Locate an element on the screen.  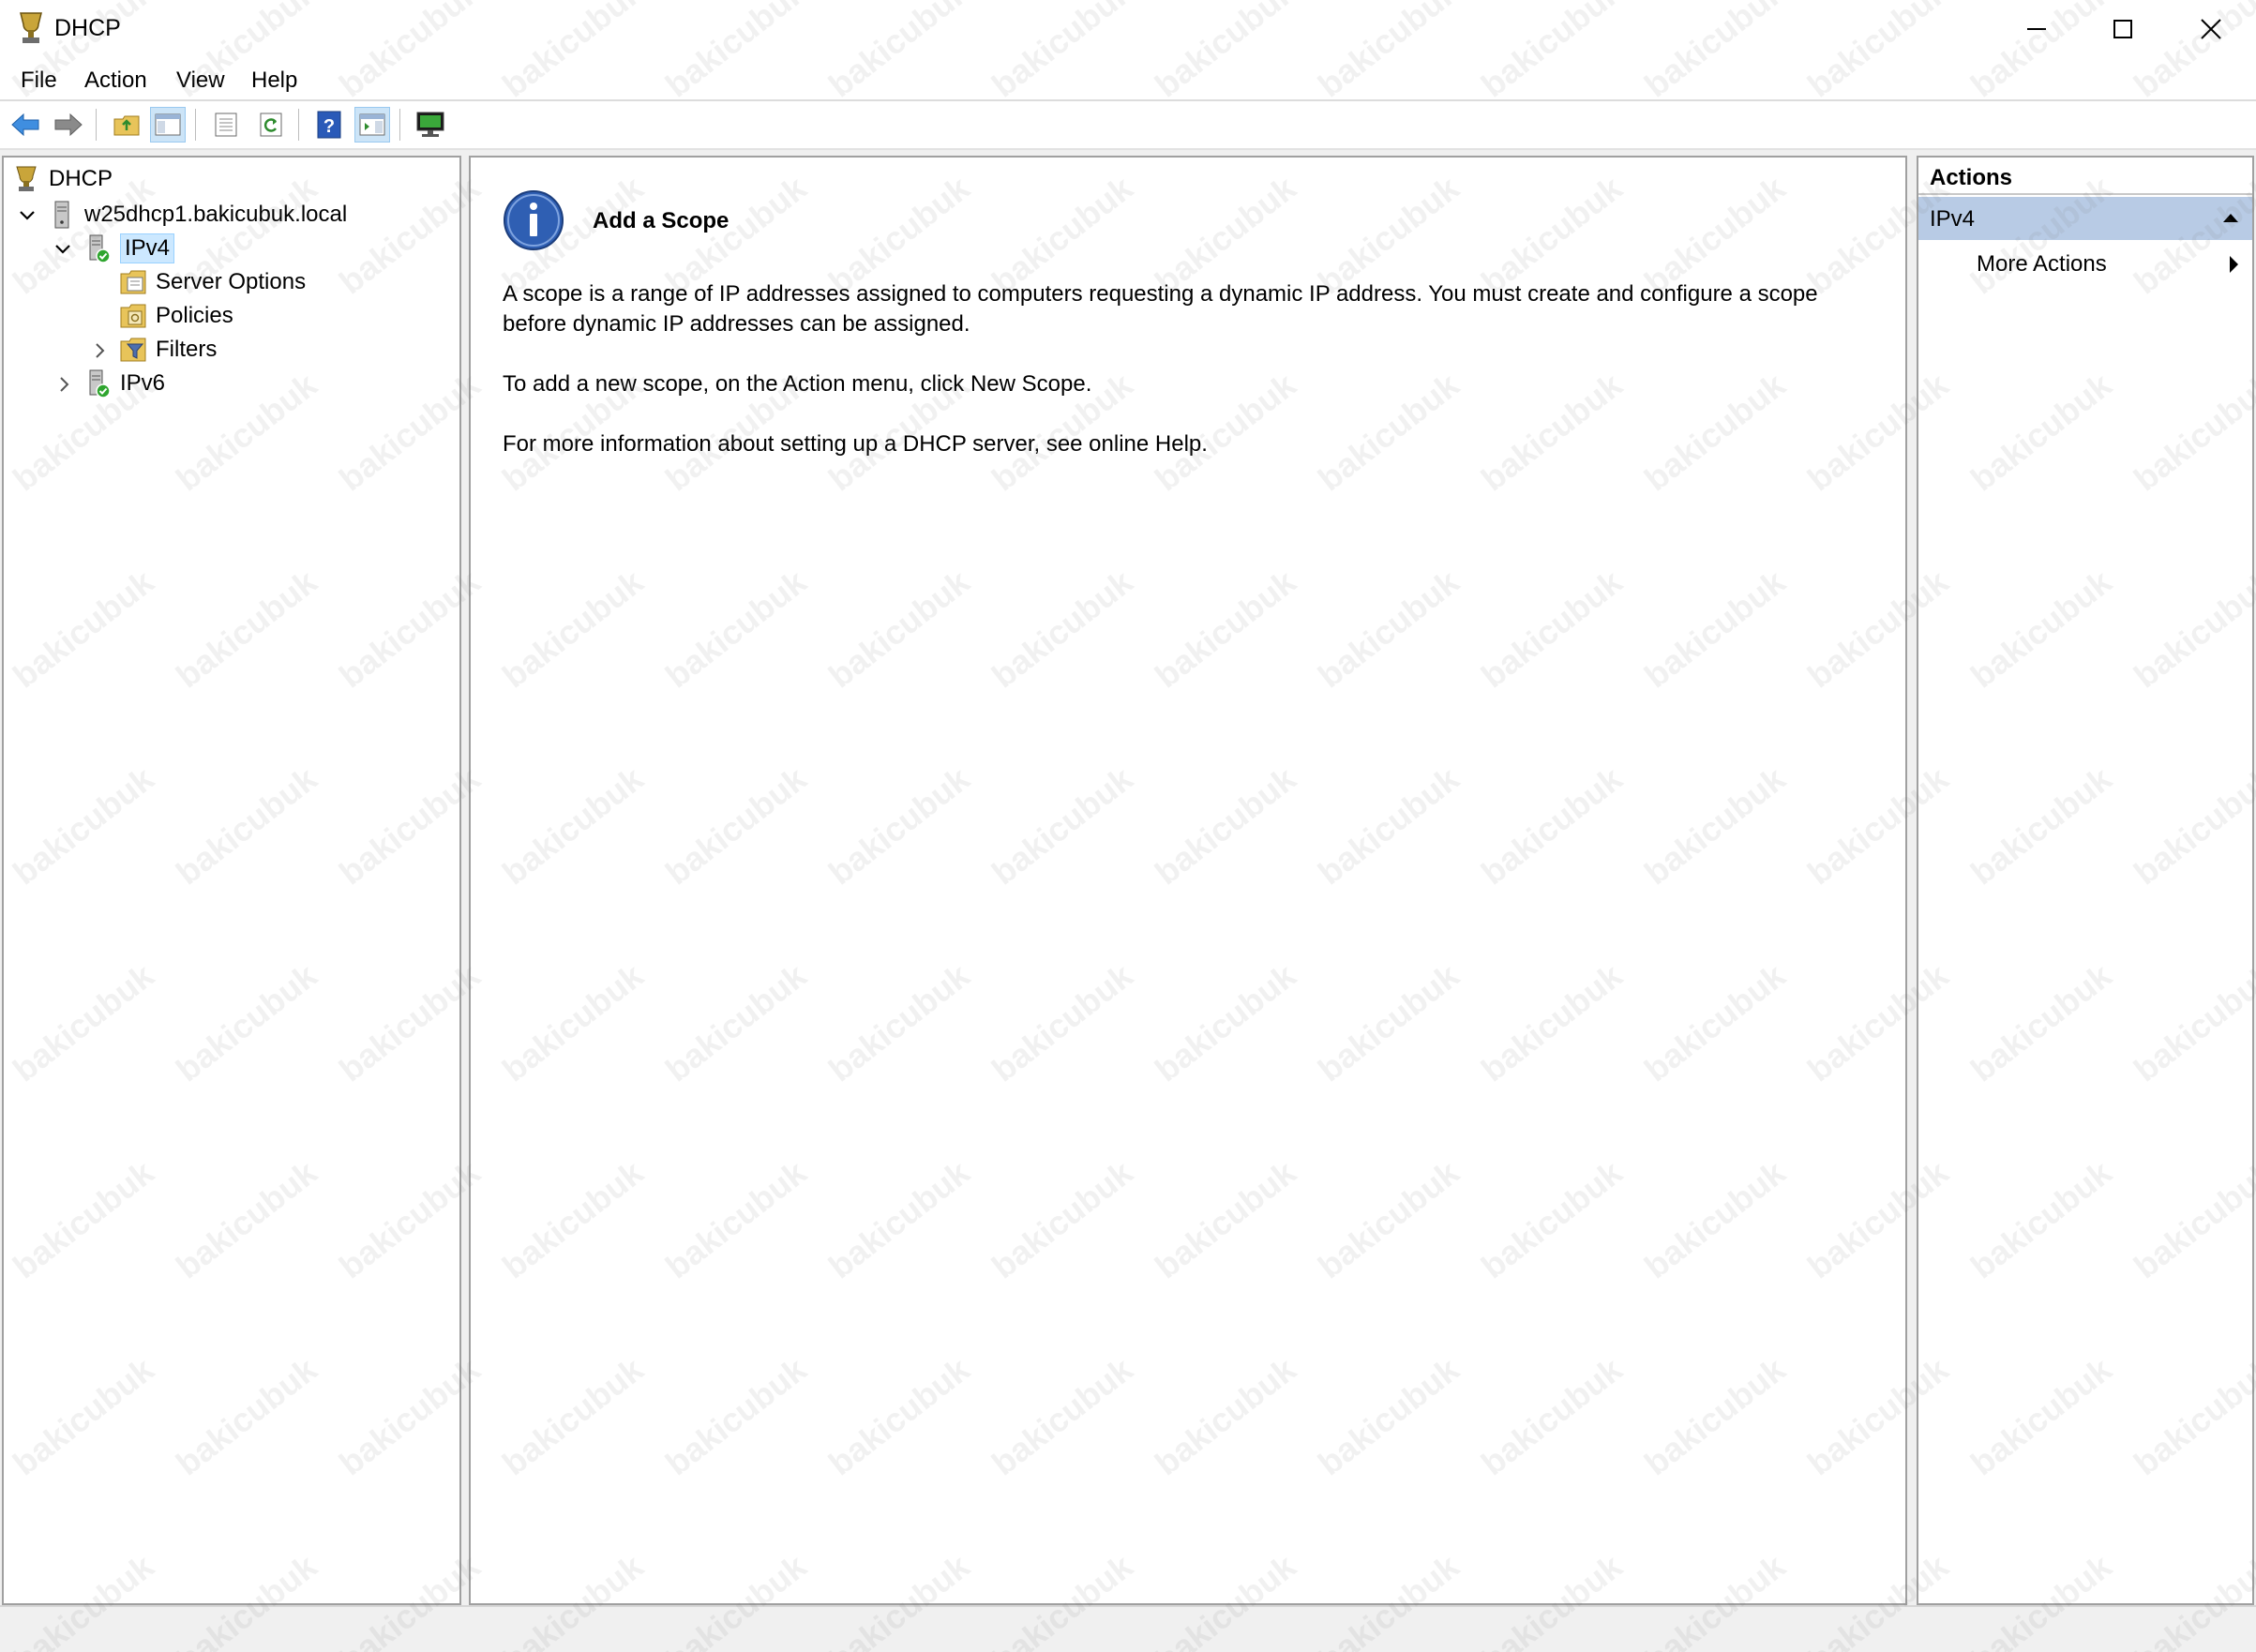
actions-header-label: Actions is located at coordinates (1971, 177).